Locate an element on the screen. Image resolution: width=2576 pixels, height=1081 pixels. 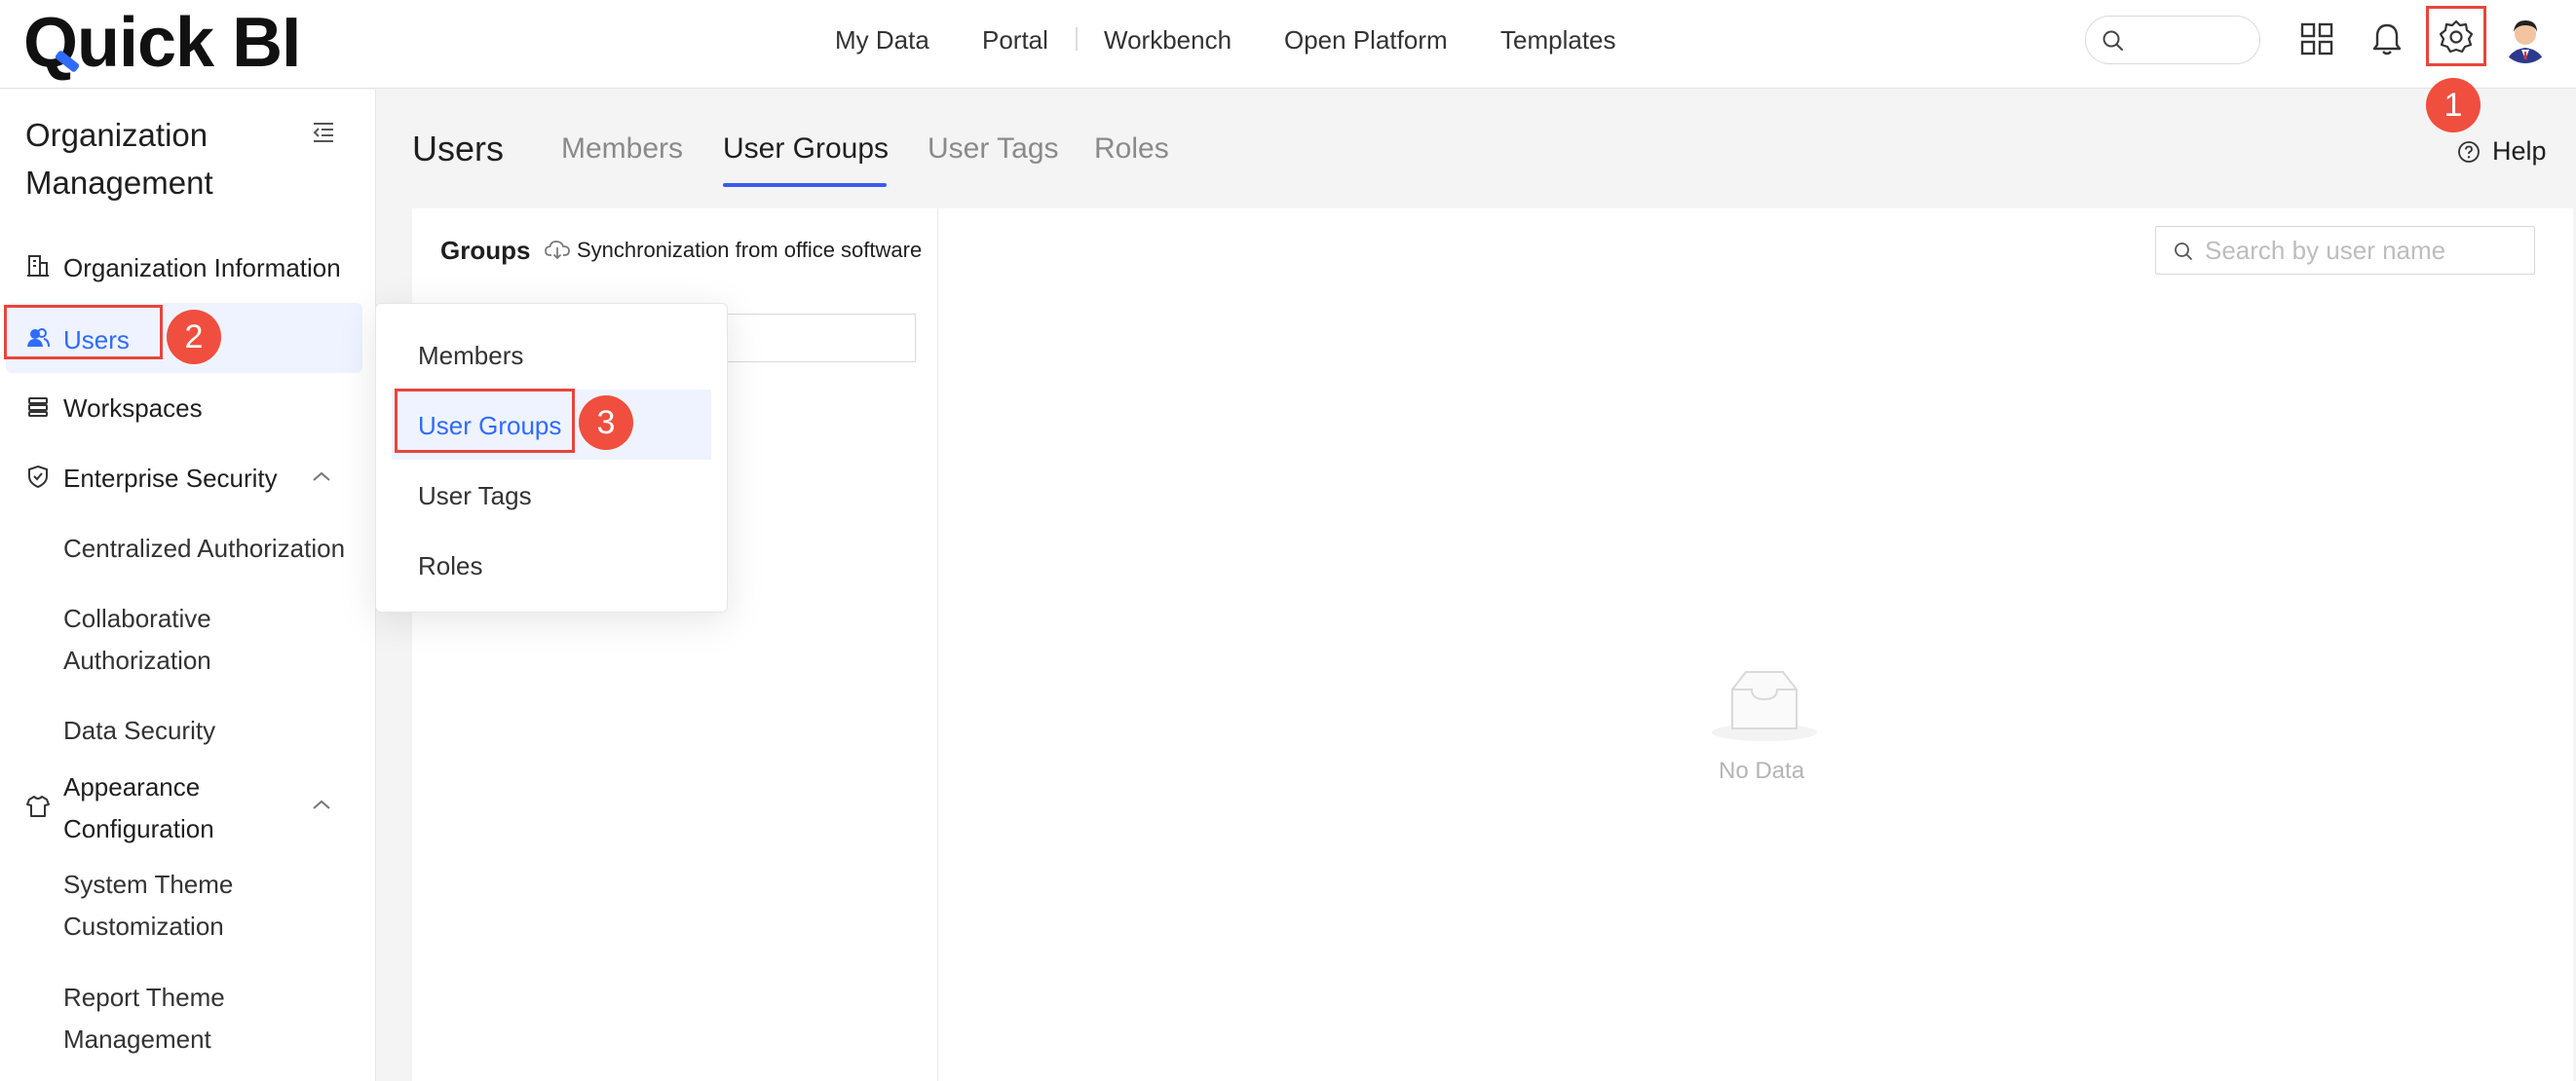
nav-open-platform: Open Platform is located at coordinates (1366, 40).